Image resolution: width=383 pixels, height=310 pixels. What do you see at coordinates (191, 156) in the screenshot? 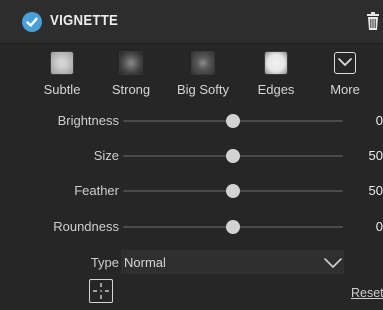
I see `size-slider-row: Size 50` at bounding box center [191, 156].